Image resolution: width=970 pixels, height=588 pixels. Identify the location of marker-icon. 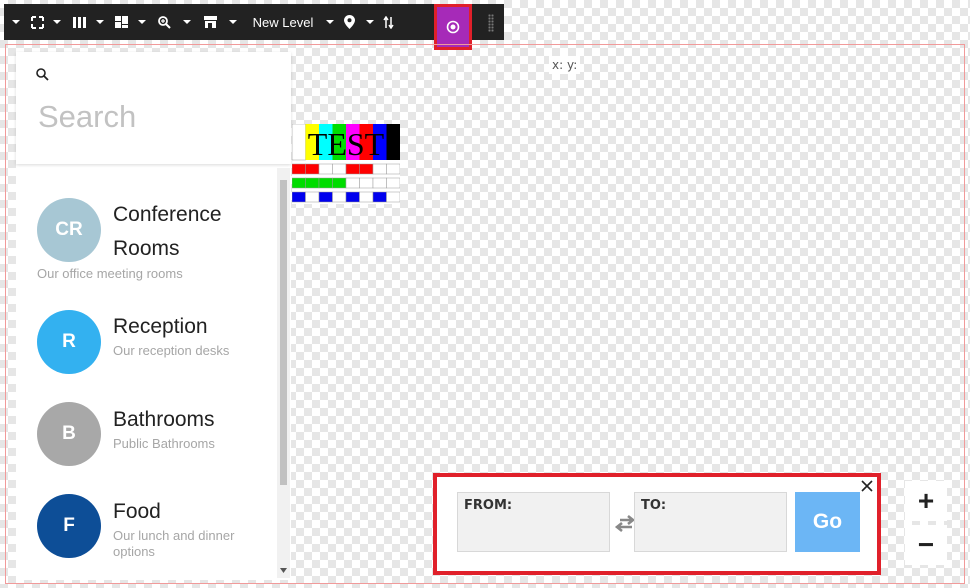
(349, 22).